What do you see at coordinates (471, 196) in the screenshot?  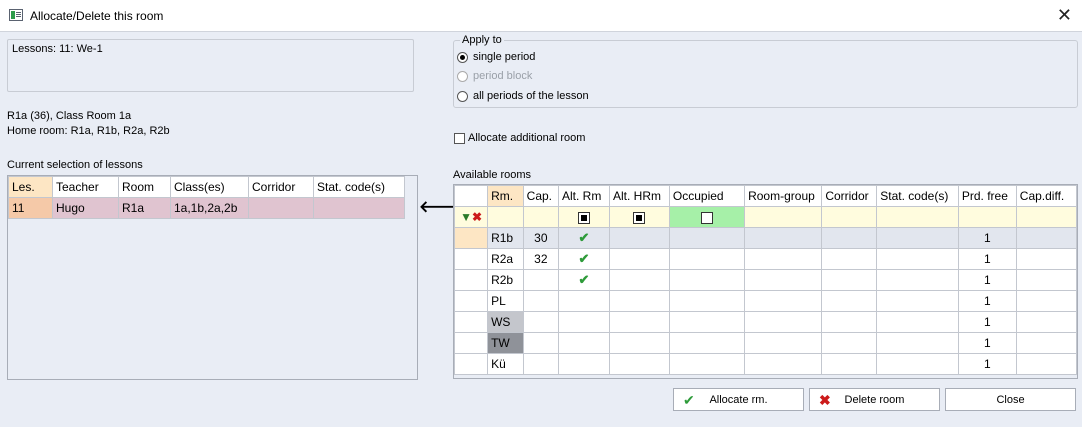 I see `row-indicator-header` at bounding box center [471, 196].